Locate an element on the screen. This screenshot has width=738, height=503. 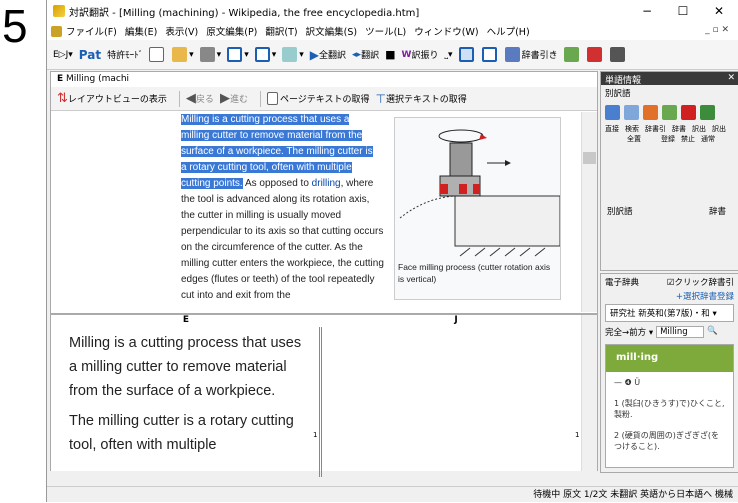
direct-icon is located at coordinates (612, 112).